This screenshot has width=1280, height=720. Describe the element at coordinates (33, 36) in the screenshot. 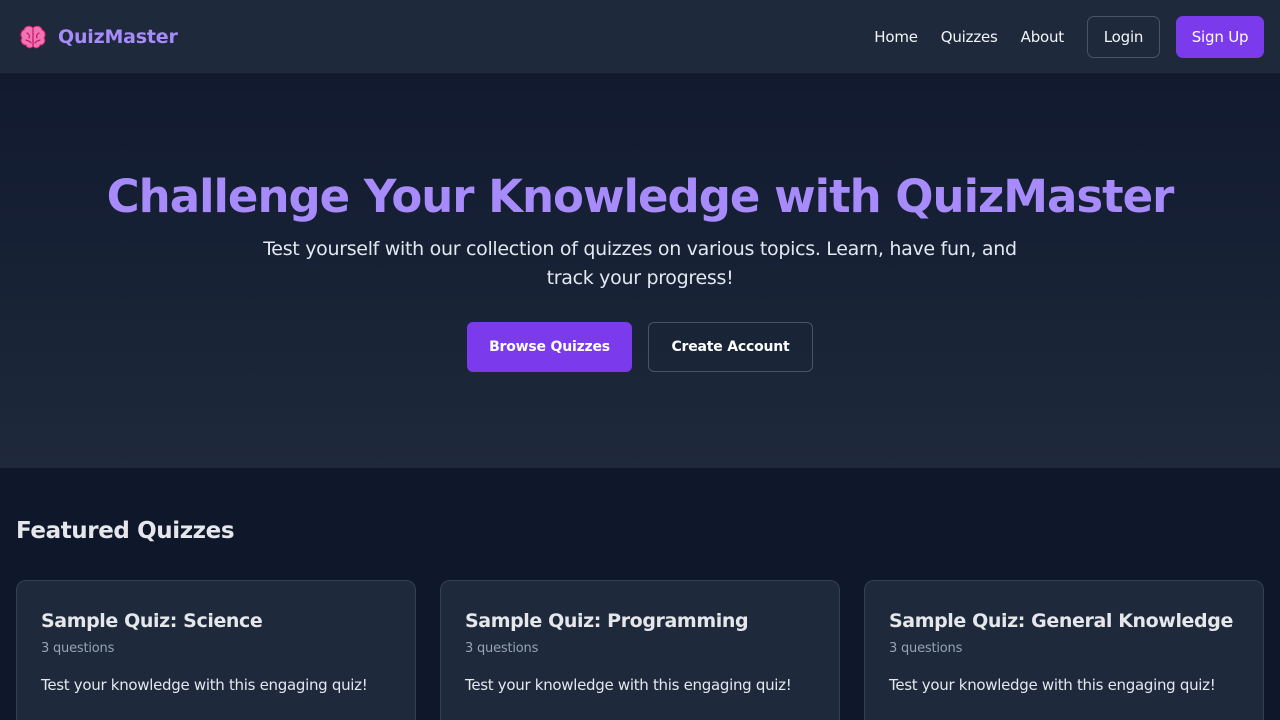

I see `brain-icon` at that location.